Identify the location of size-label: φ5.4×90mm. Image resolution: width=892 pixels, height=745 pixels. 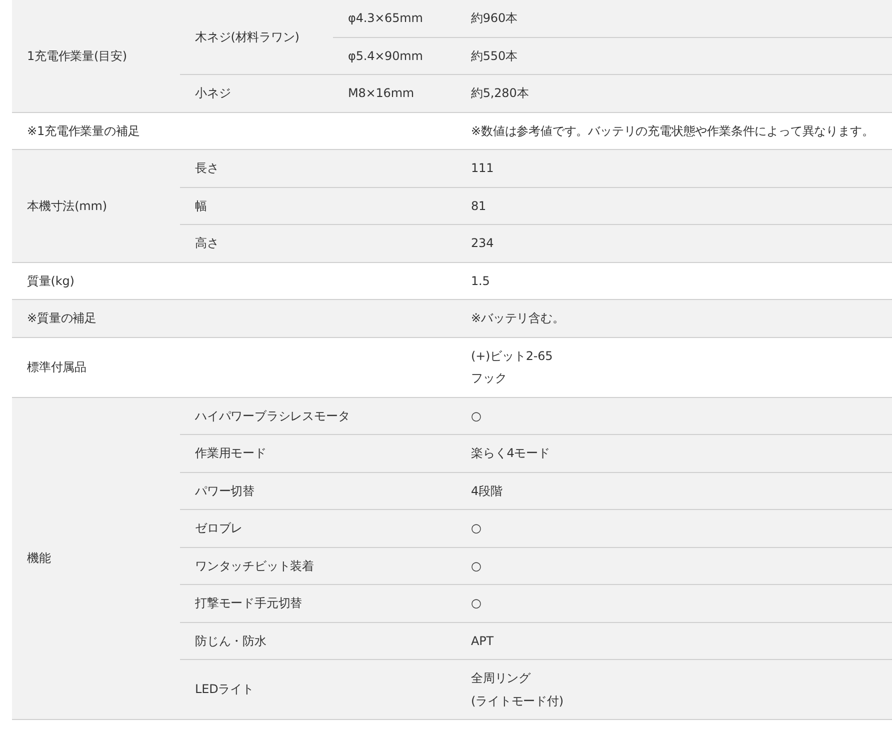
(385, 56).